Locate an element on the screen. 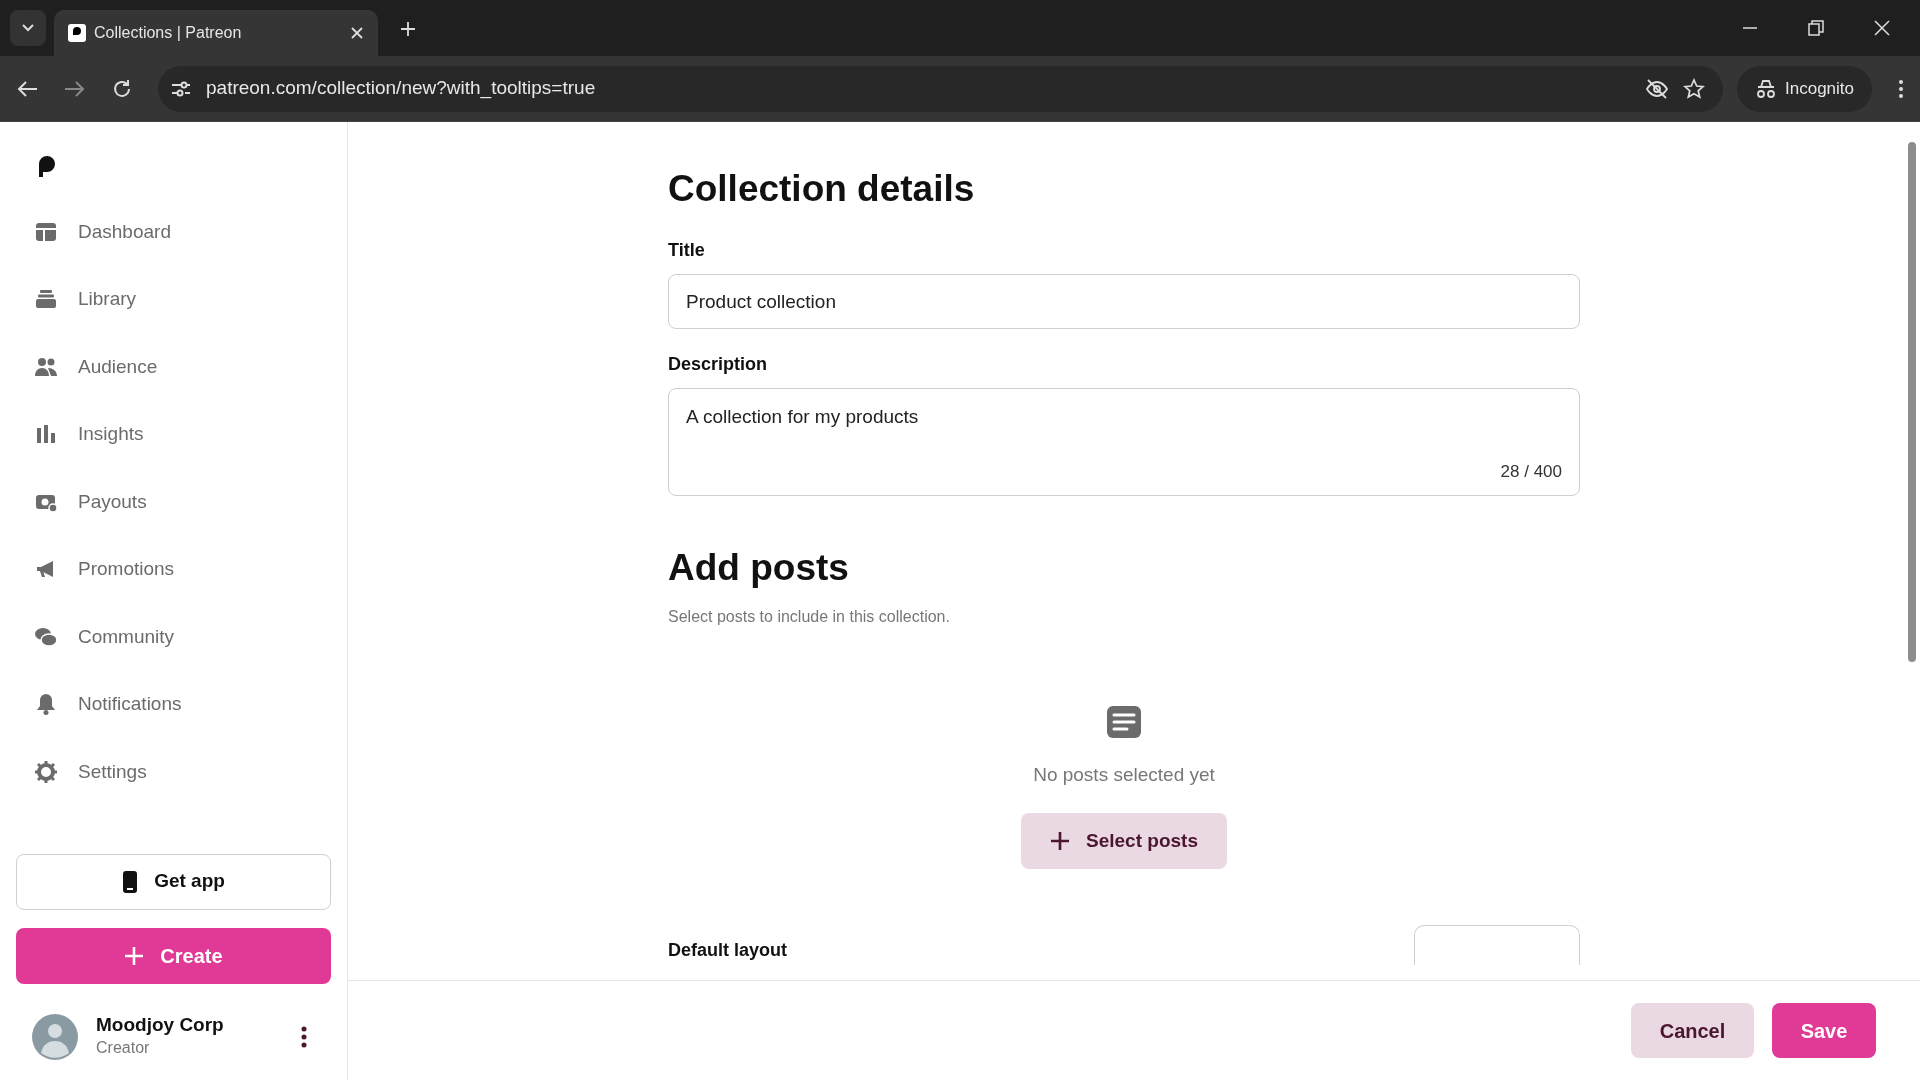  section-heading: Collection details is located at coordinates (822, 189).